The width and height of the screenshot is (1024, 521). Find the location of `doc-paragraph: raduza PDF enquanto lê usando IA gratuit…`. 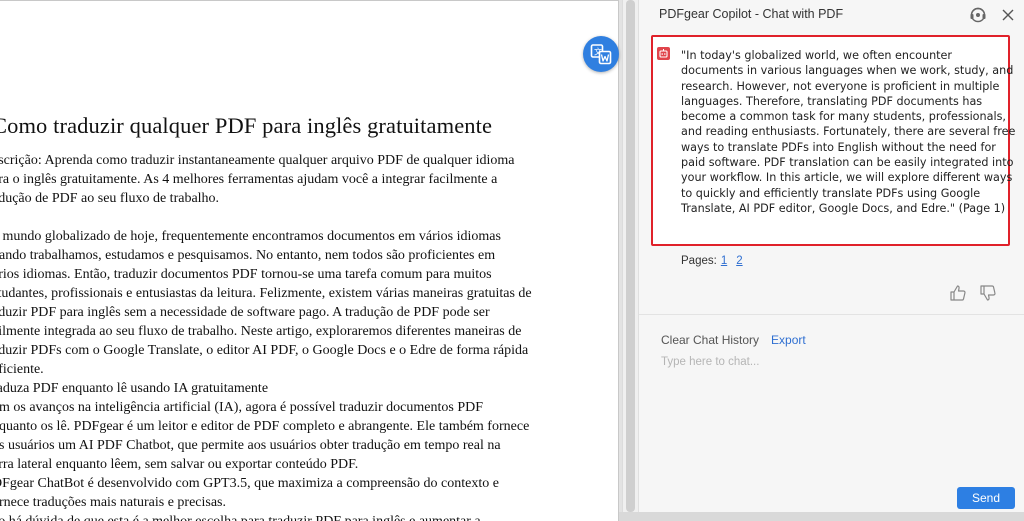

doc-paragraph: raduza PDF enquanto lê usando IA gratuit… is located at coordinates (276, 450).